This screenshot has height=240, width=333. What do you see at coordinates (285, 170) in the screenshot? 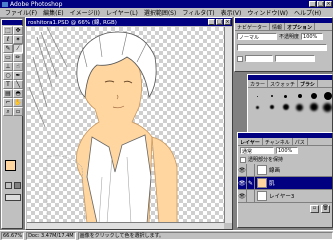
I see `layer-row: 👁 線画` at bounding box center [285, 170].